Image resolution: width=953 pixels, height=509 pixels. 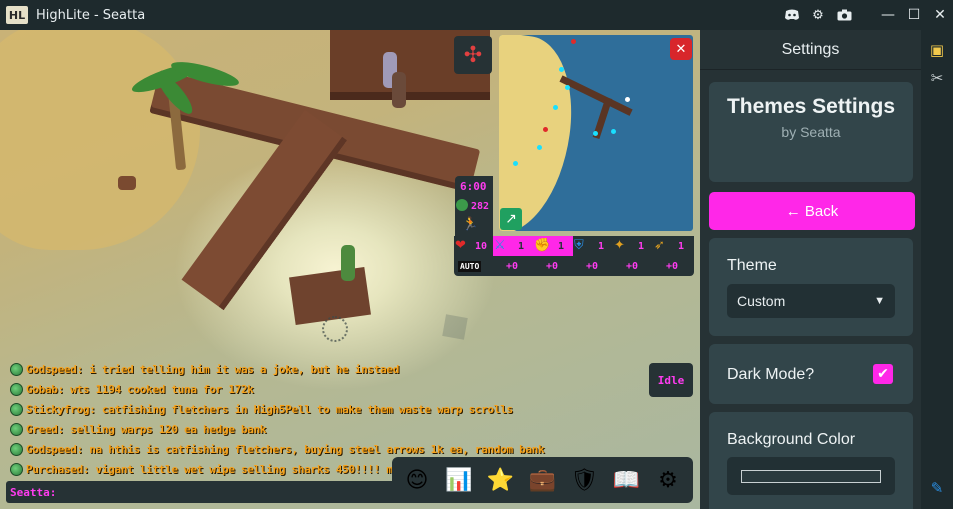 I want to click on window-title: HighLite - Seatta, so click(x=91, y=15).